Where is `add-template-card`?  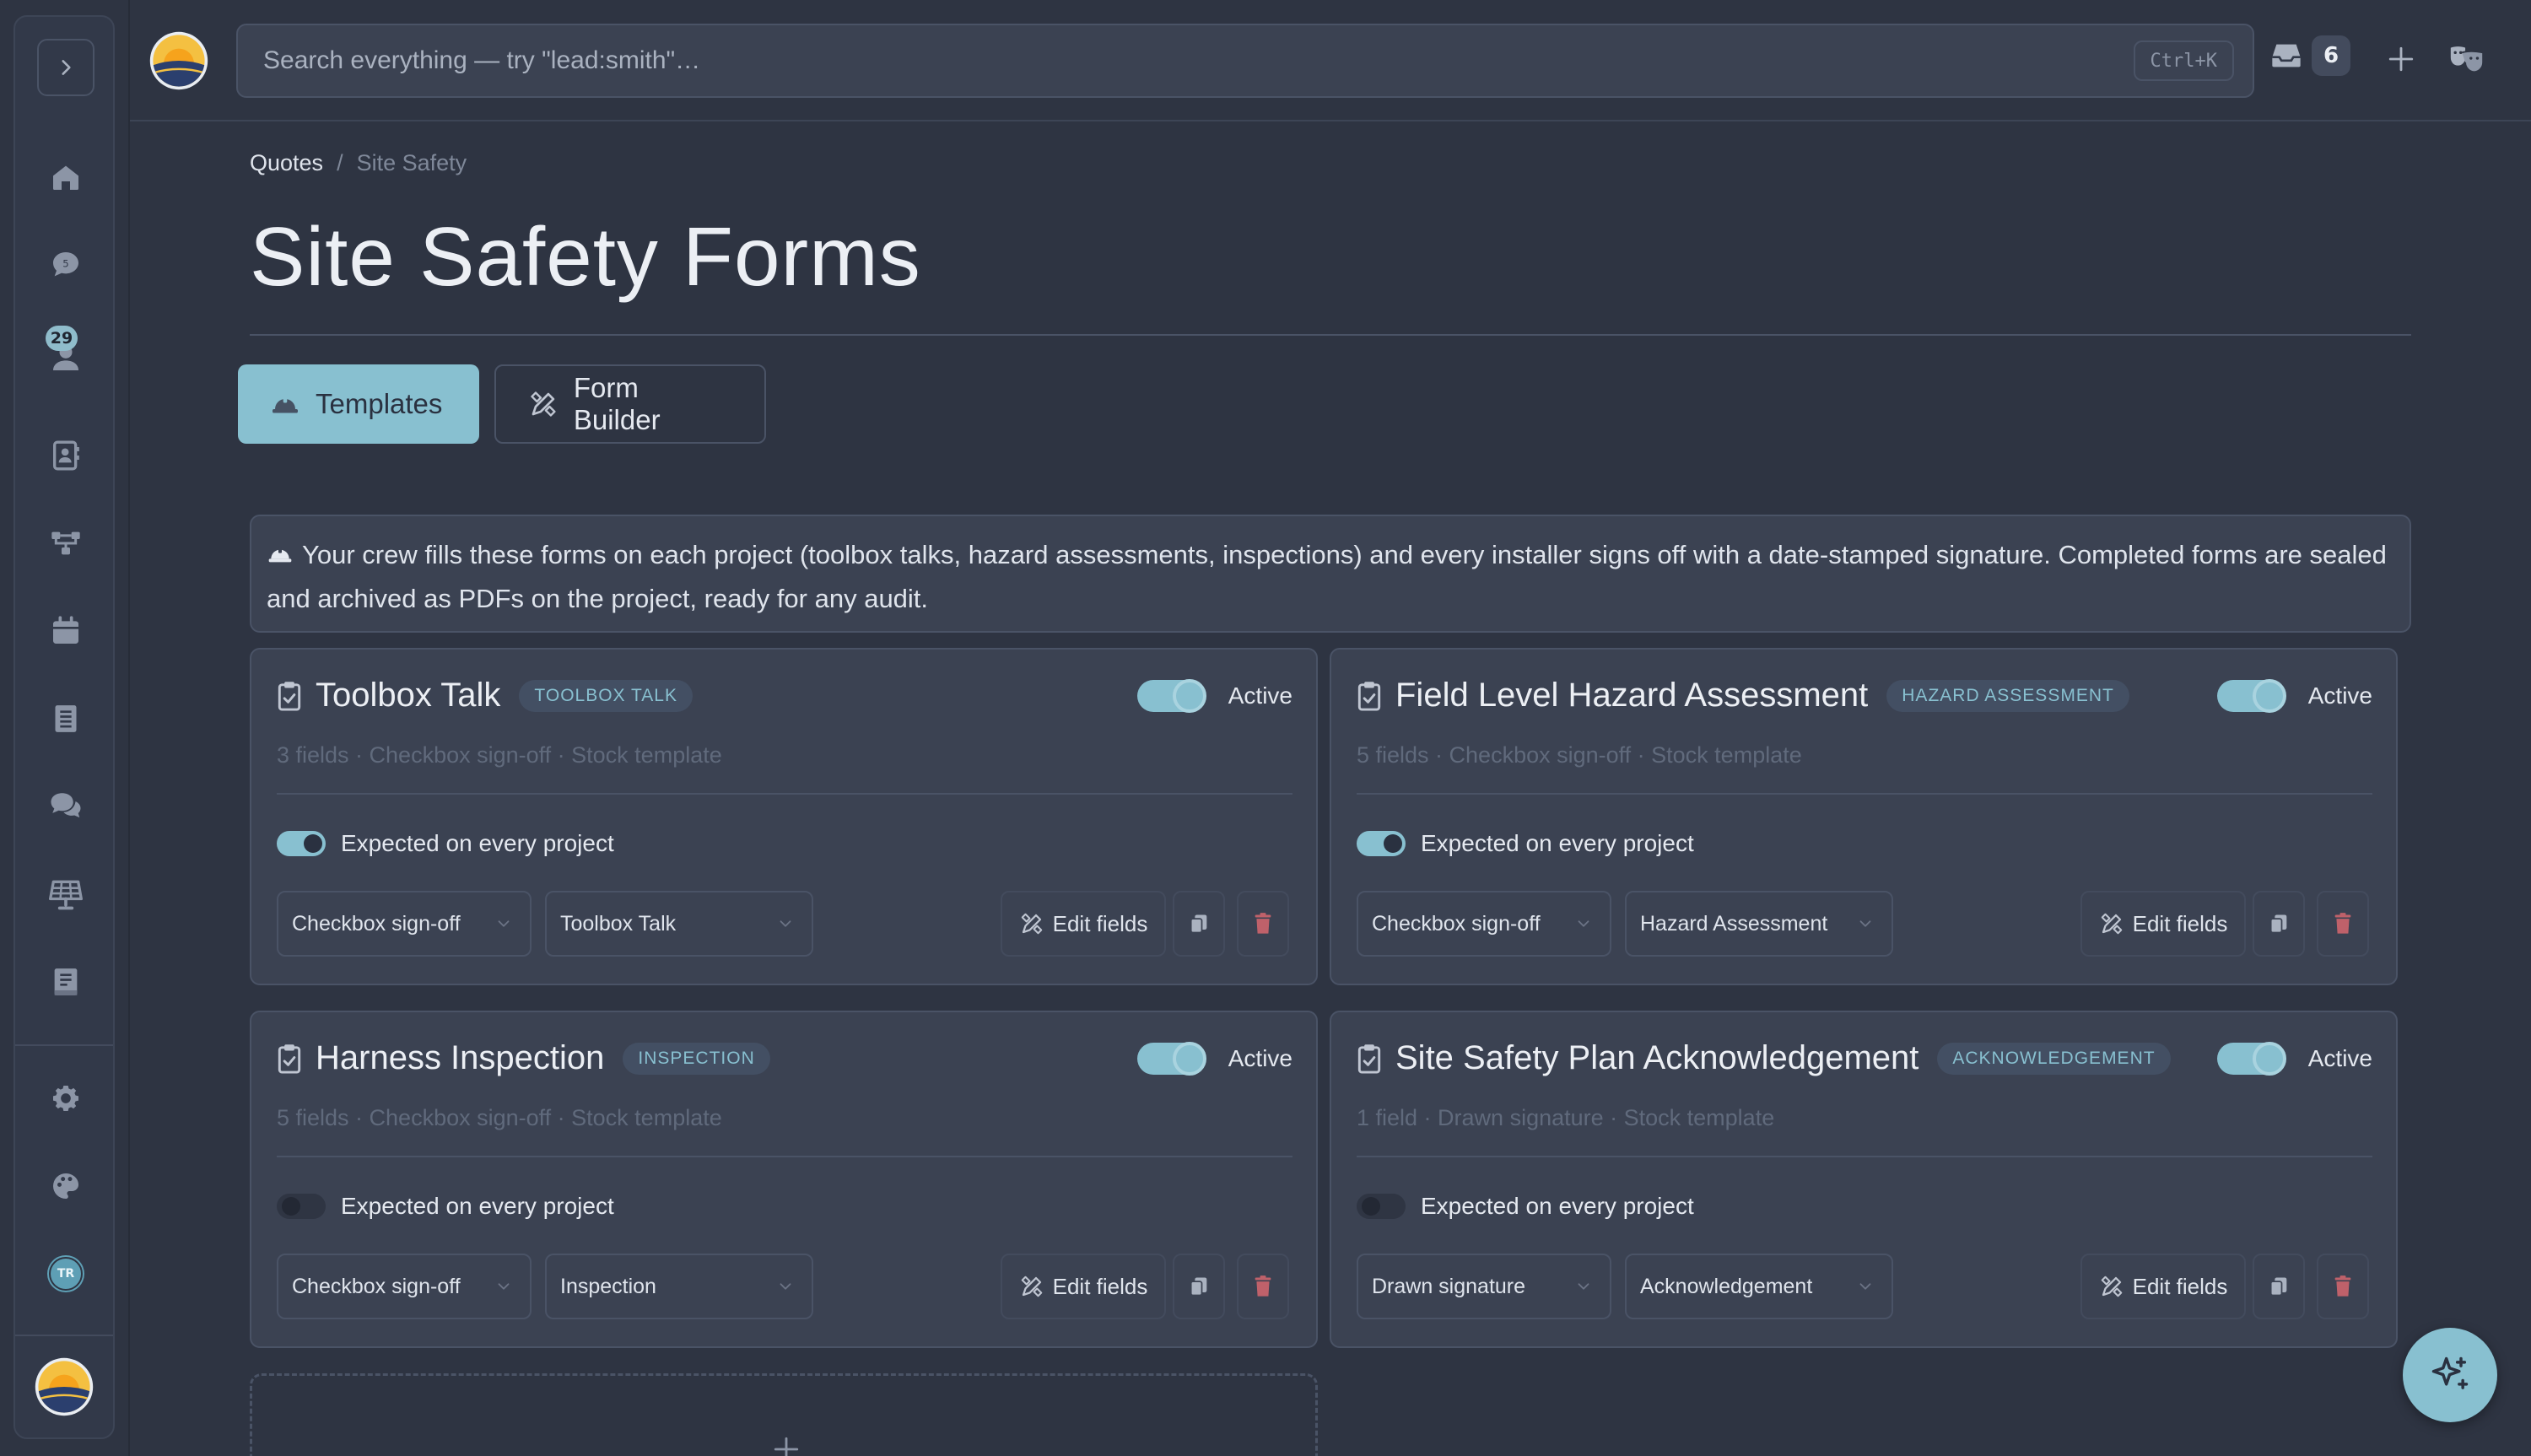
add-template-card is located at coordinates (784, 1415).